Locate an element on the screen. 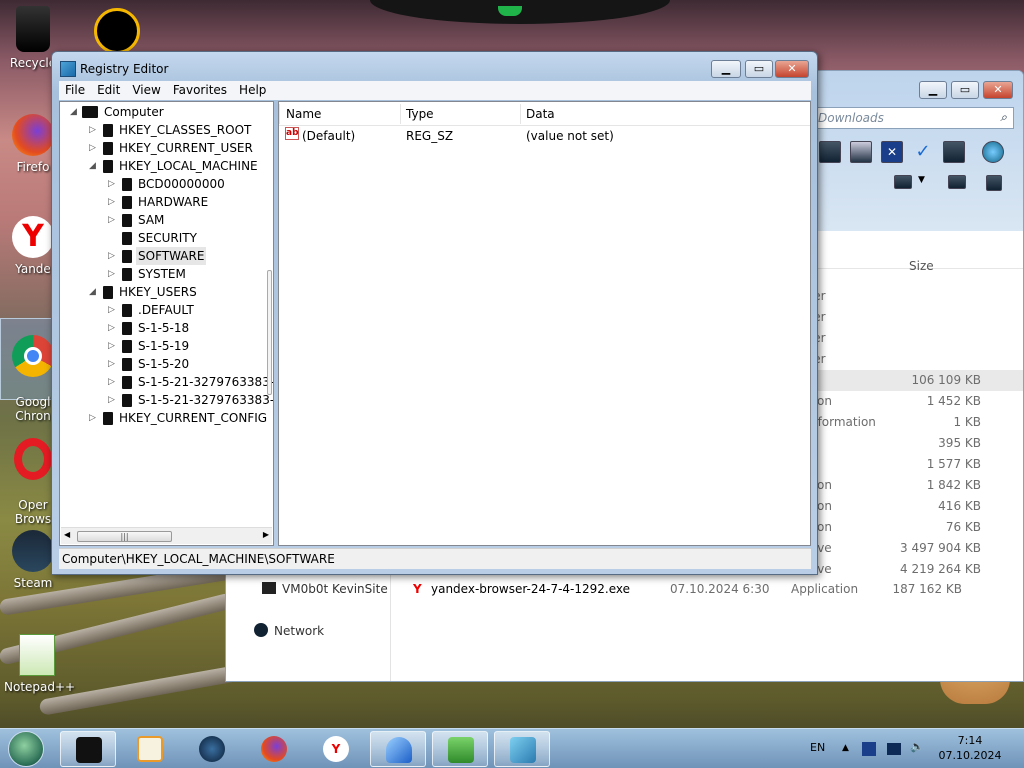  explorer-list-row: rchive3 497 904 KB is located at coordinates (907, 548).